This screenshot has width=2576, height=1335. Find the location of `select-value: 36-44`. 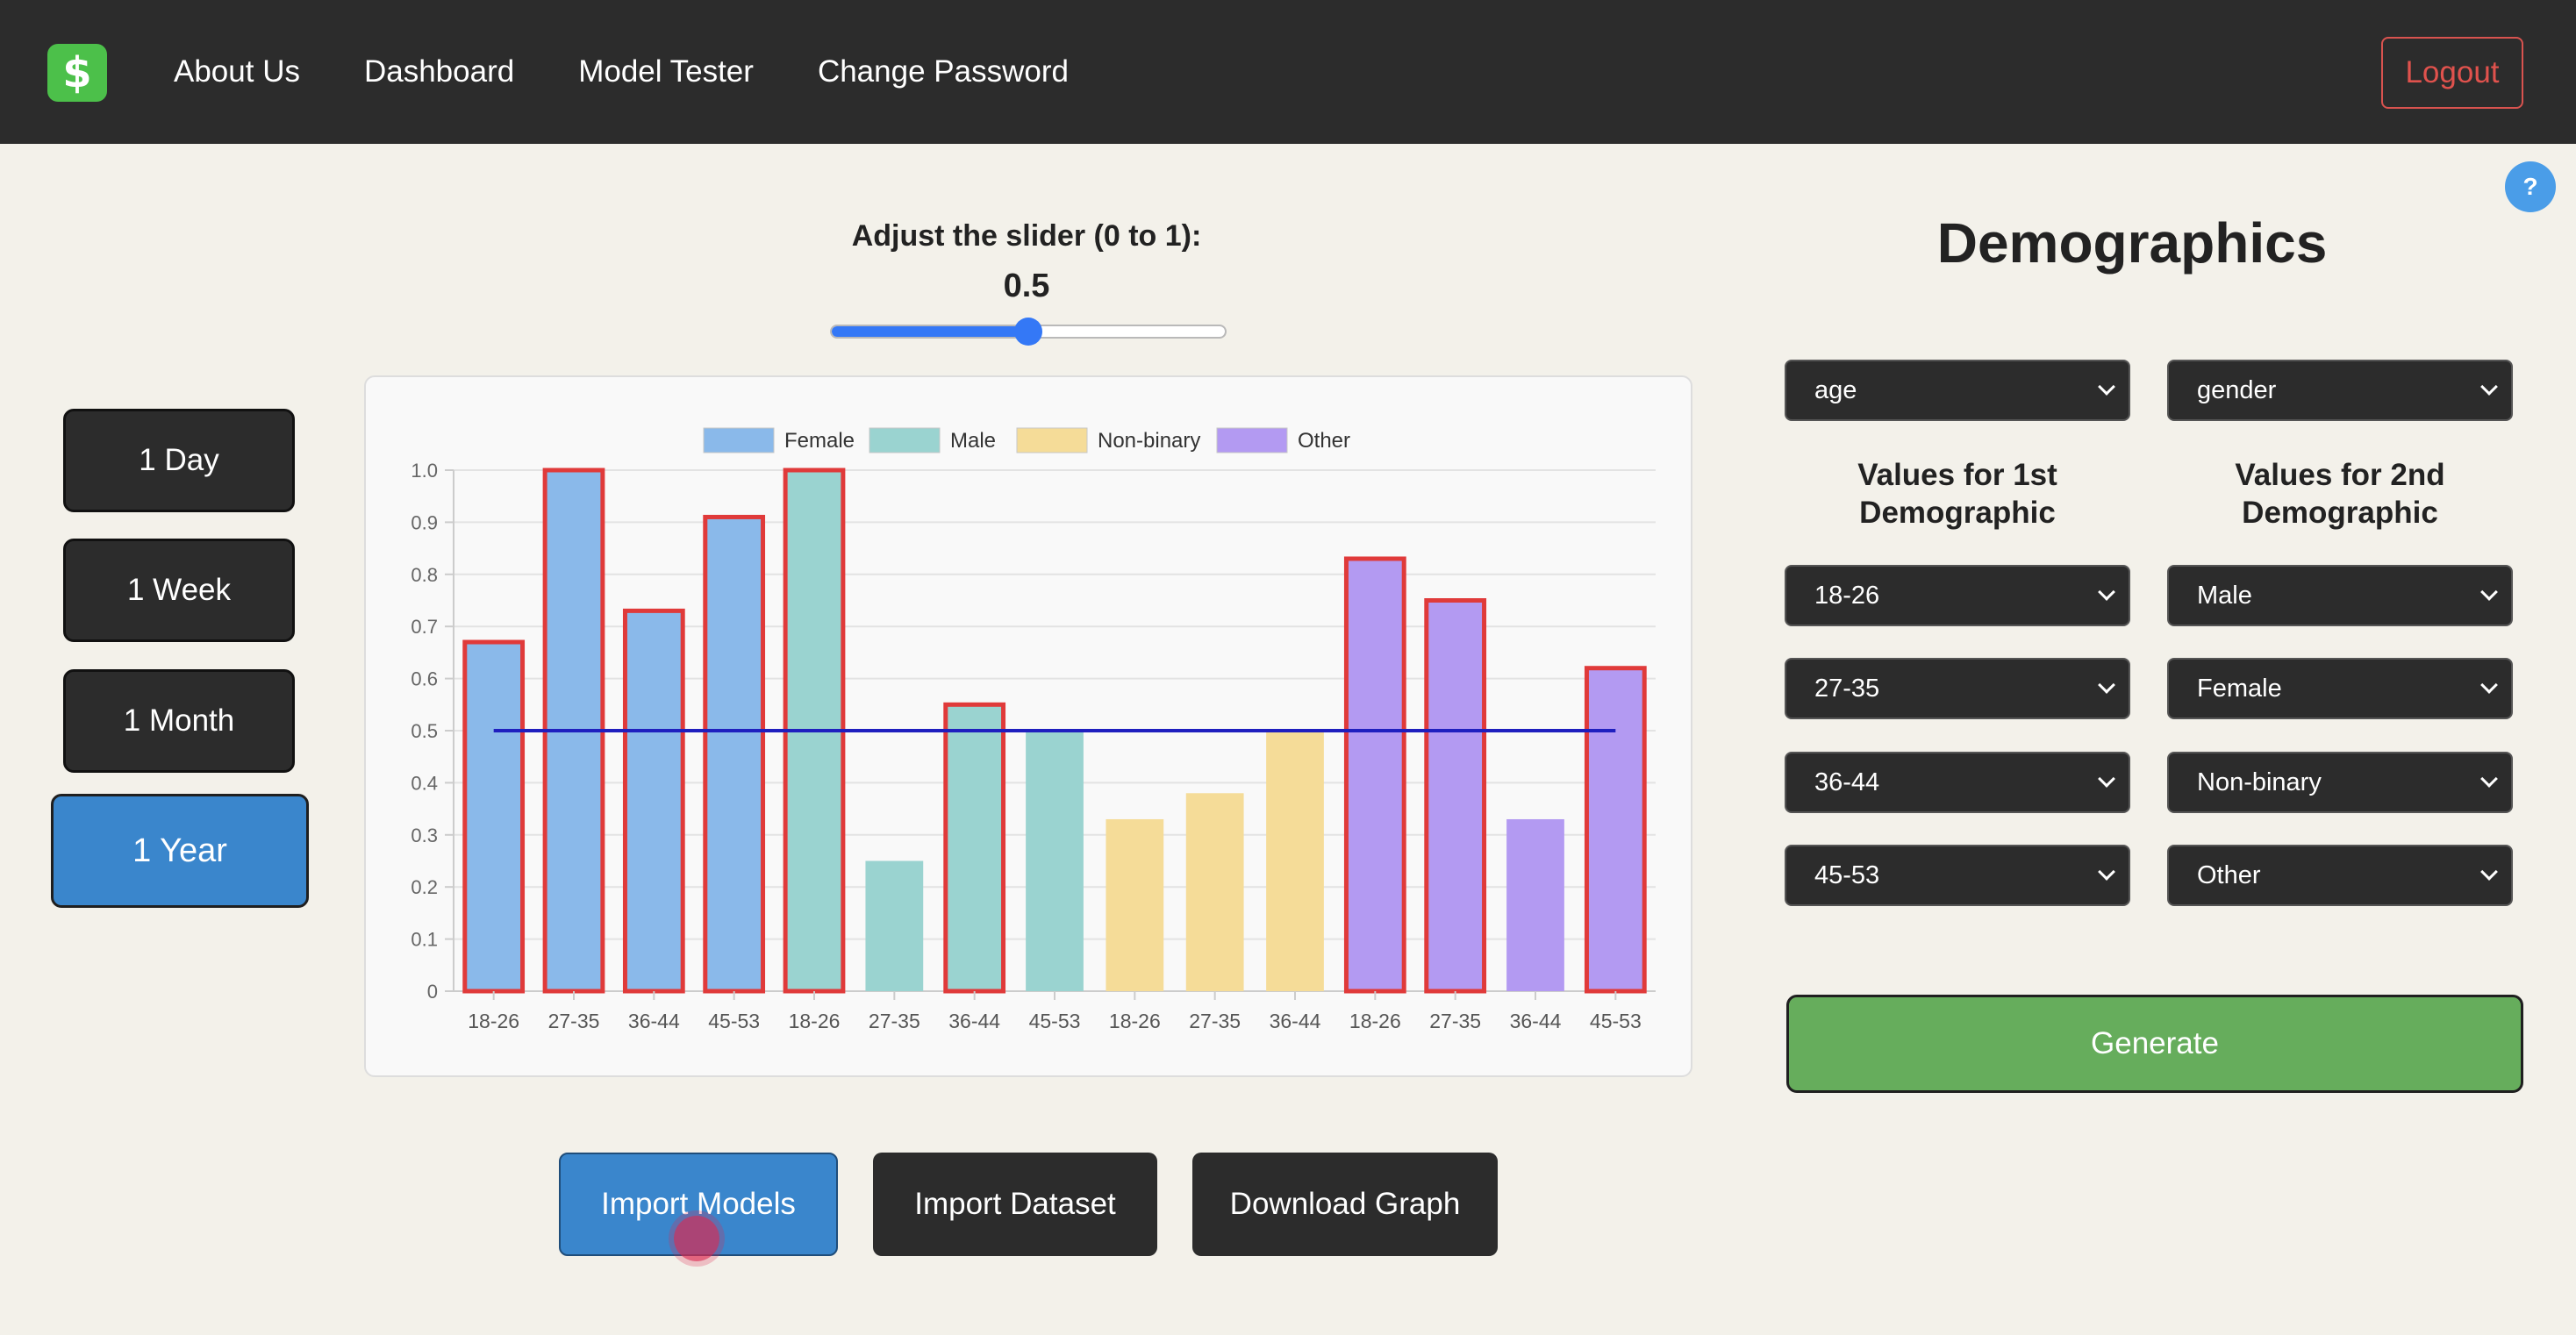

select-value: 36-44 is located at coordinates (1847, 781).